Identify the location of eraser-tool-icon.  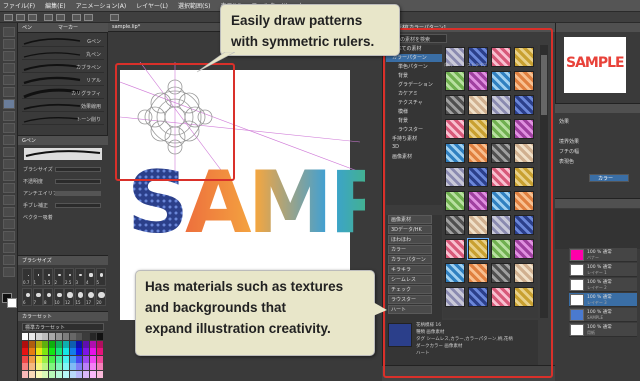
(9, 164).